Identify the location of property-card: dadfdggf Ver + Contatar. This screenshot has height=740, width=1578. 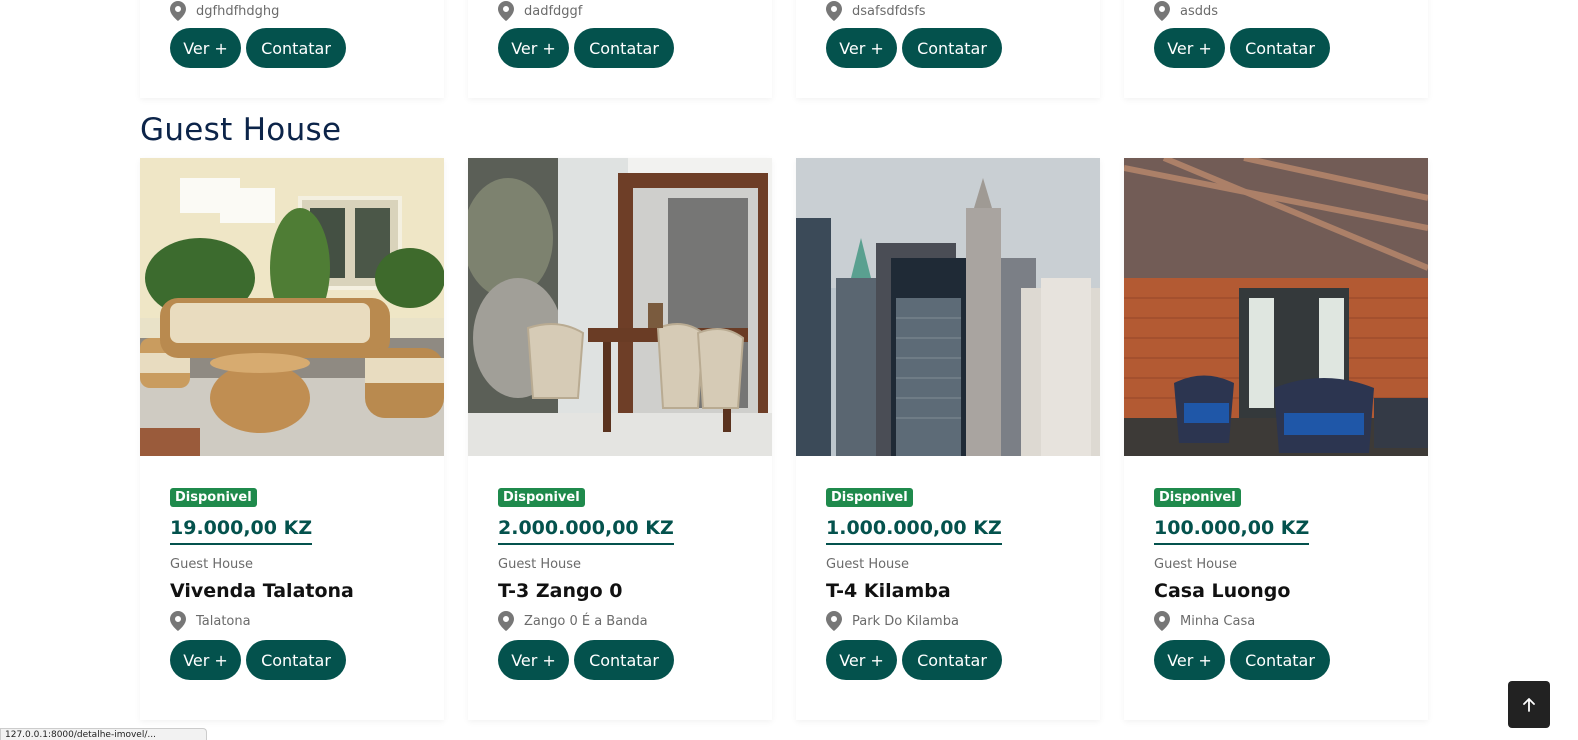
(620, 49).